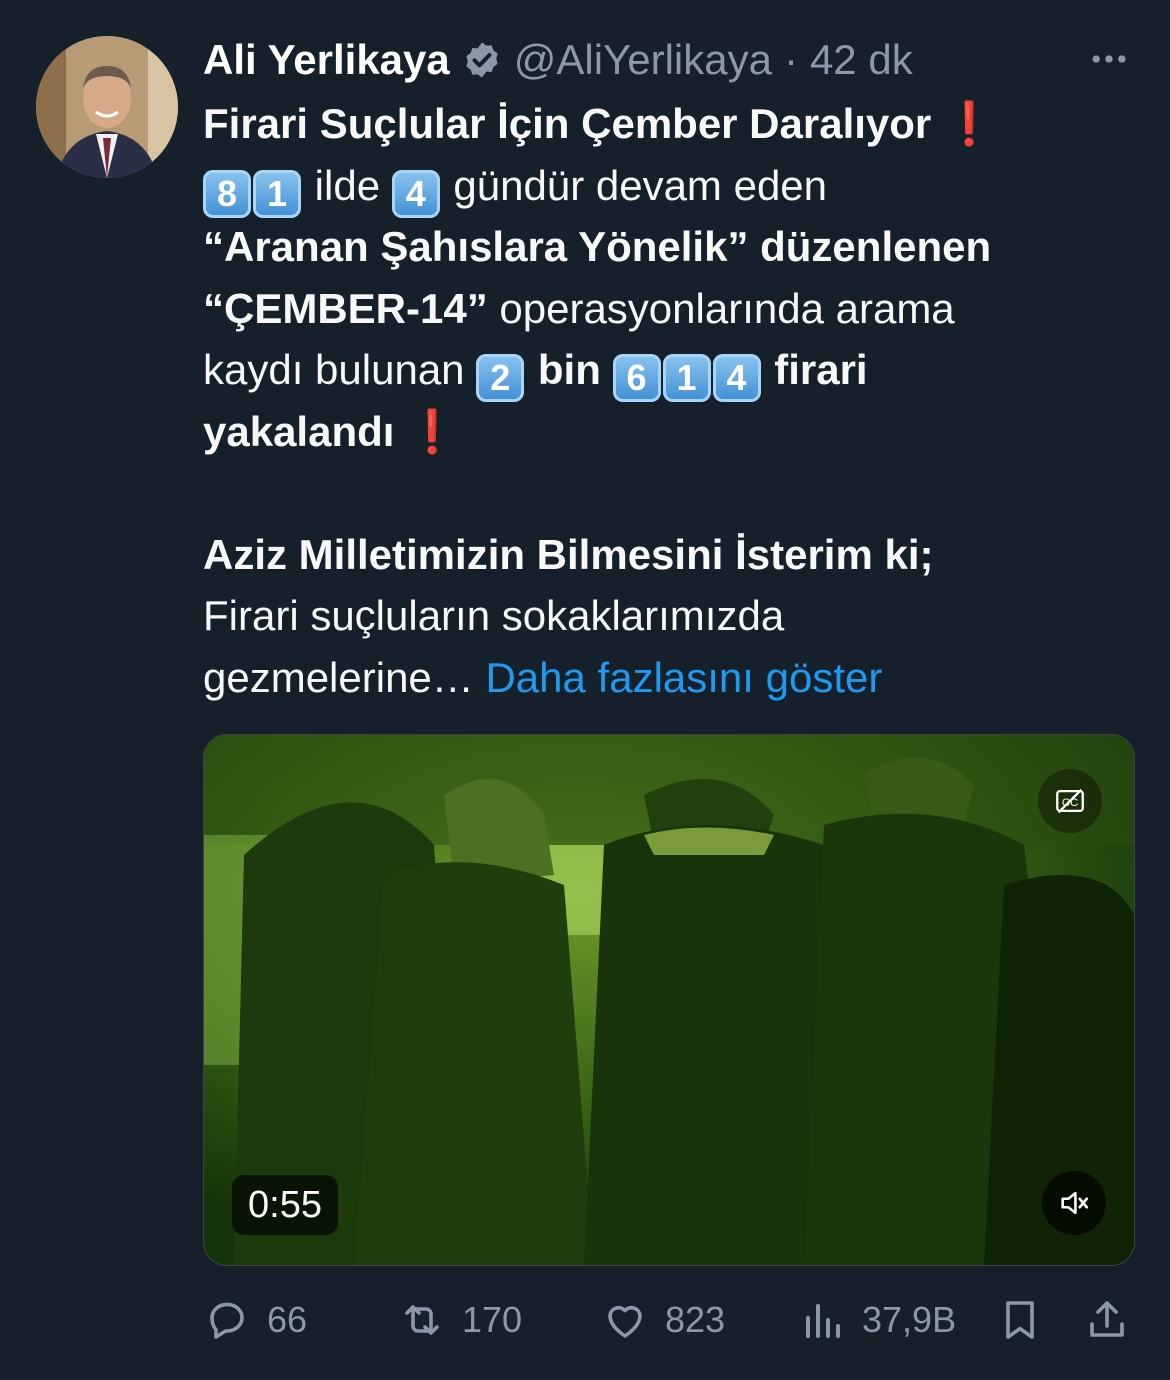  Describe the element at coordinates (909, 1319) in the screenshot. I see `view-count: 37,9B` at that location.